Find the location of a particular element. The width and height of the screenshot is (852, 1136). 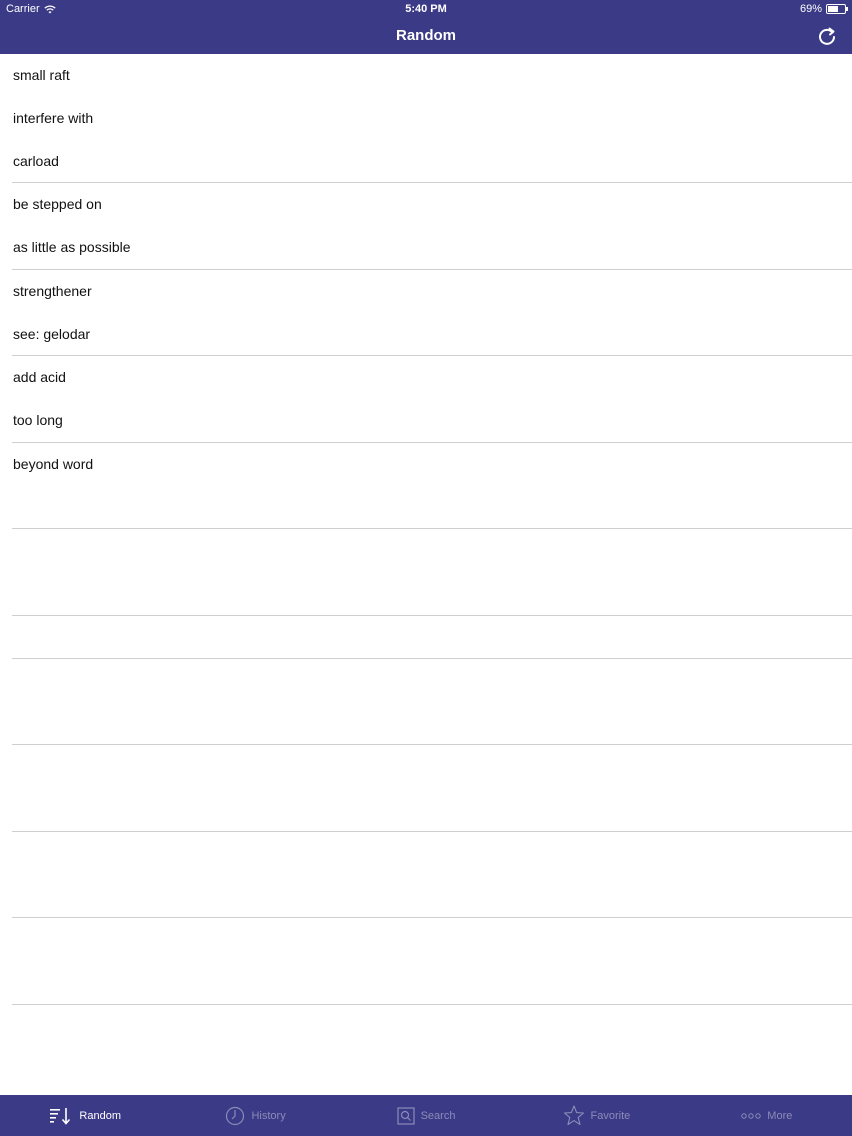

battery-percent: 69% is located at coordinates (810, 9).